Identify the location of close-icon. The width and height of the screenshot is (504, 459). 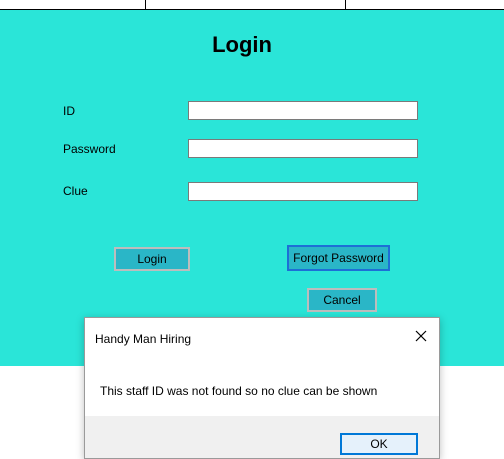
(421, 336).